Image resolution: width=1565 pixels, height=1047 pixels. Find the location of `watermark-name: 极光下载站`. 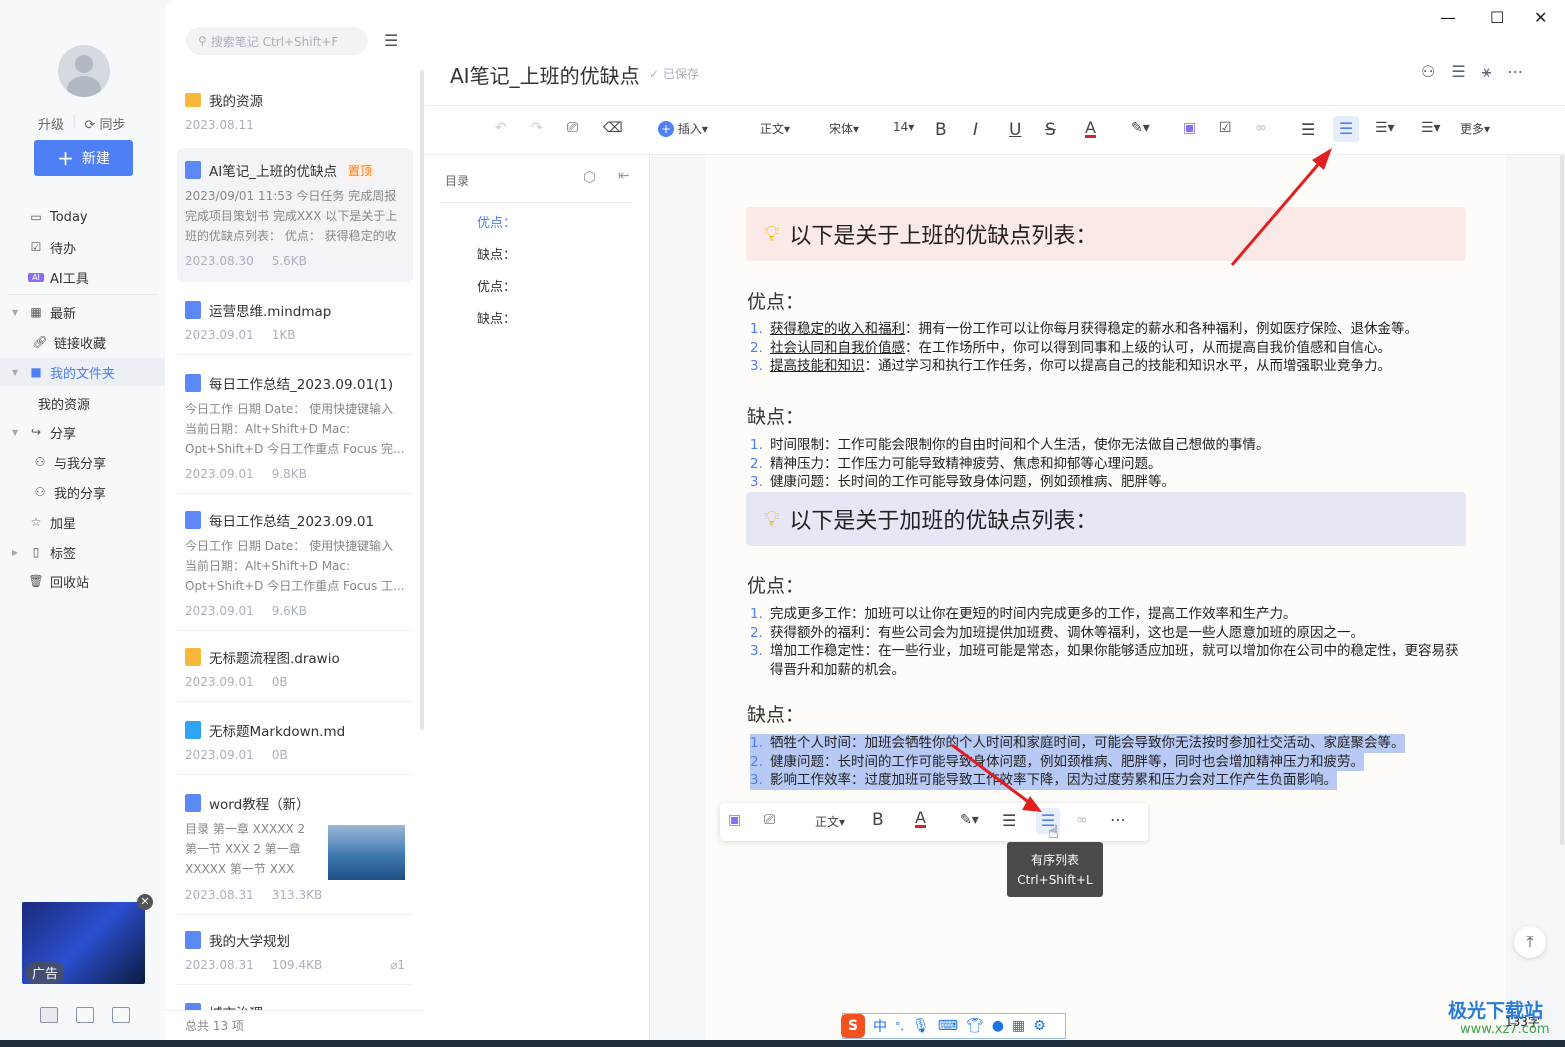

watermark-name: 极光下载站 is located at coordinates (1496, 1011).